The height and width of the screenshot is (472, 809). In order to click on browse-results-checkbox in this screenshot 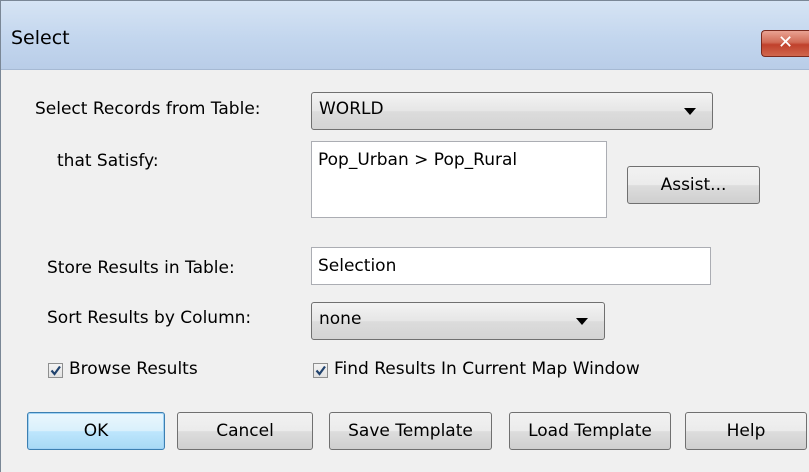, I will do `click(55, 370)`.